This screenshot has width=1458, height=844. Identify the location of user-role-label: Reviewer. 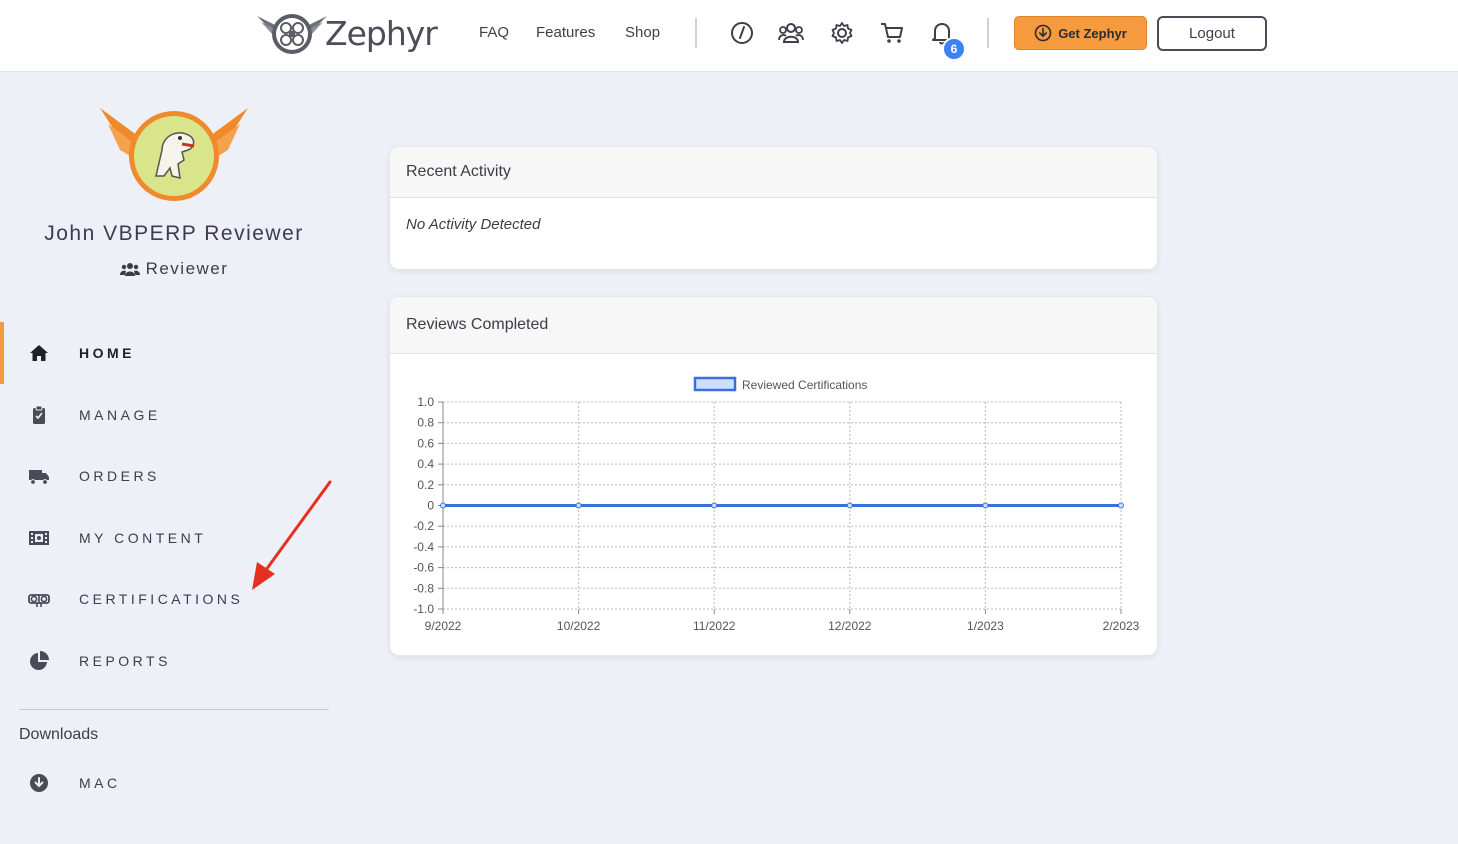
(187, 268).